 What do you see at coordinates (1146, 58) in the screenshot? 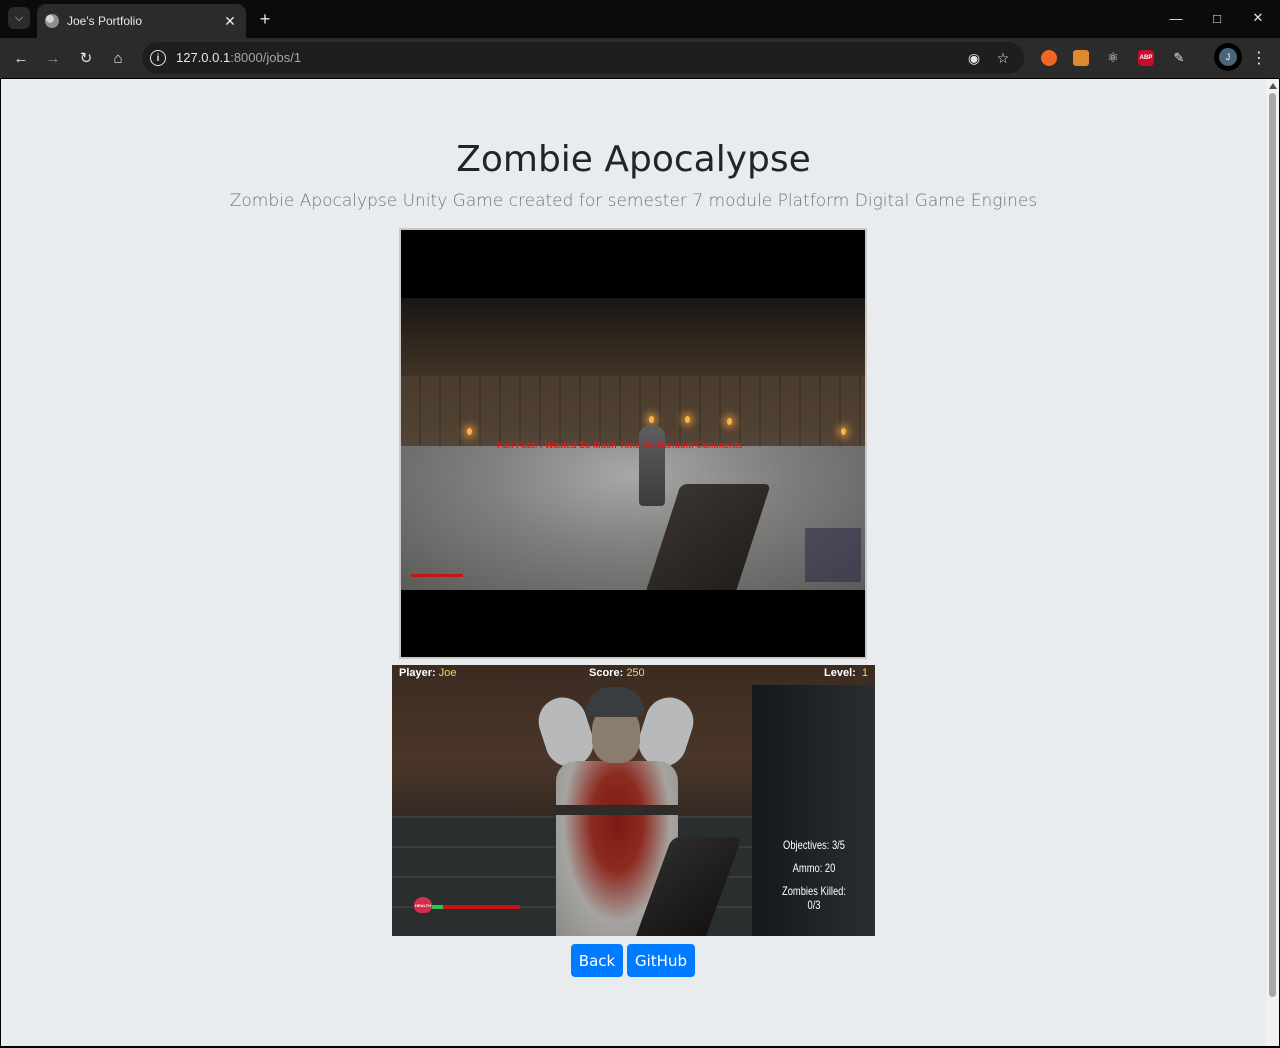
I see `adblock-plus-icon: ABP` at bounding box center [1146, 58].